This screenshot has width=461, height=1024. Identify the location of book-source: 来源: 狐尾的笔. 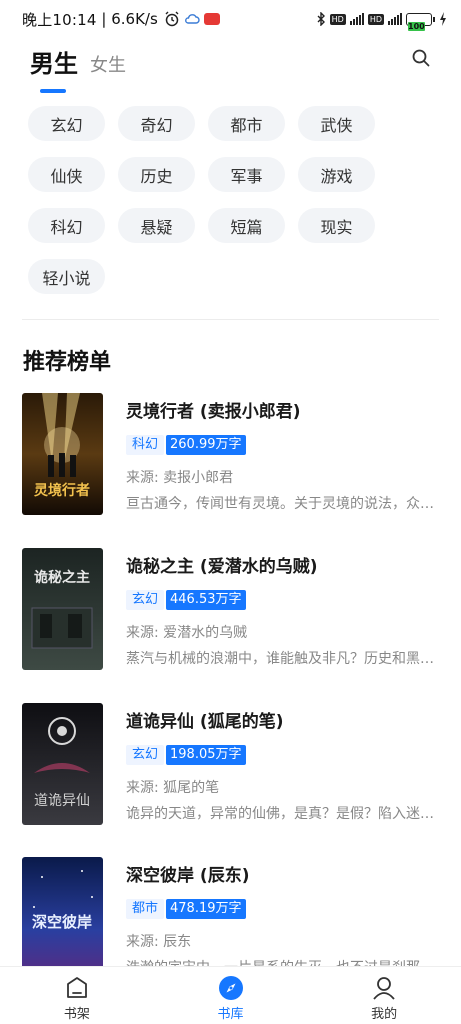
(173, 788).